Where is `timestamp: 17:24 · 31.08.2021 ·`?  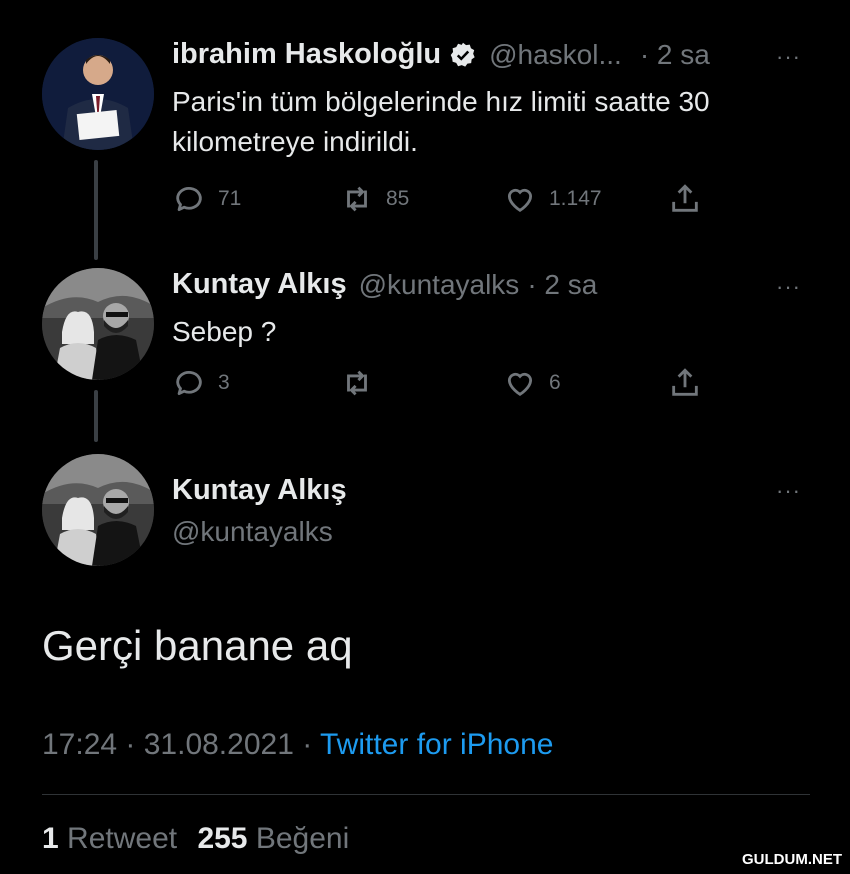
timestamp: 17:24 · 31.08.2021 · is located at coordinates (177, 744).